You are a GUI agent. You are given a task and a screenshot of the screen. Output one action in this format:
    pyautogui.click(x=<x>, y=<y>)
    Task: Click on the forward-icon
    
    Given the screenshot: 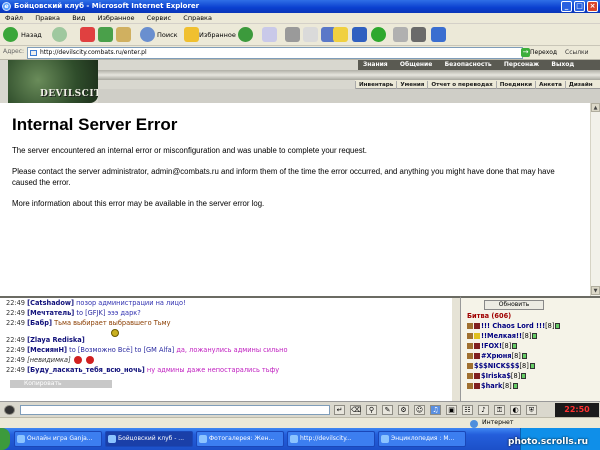 What is the action you would take?
    pyautogui.click(x=59, y=34)
    